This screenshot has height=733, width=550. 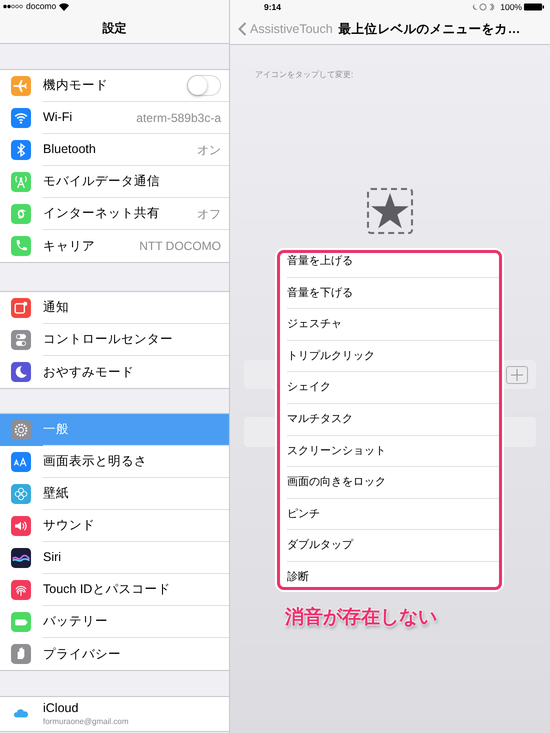 What do you see at coordinates (393, 265) in the screenshot?
I see `menu-item: 音量を上げる` at bounding box center [393, 265].